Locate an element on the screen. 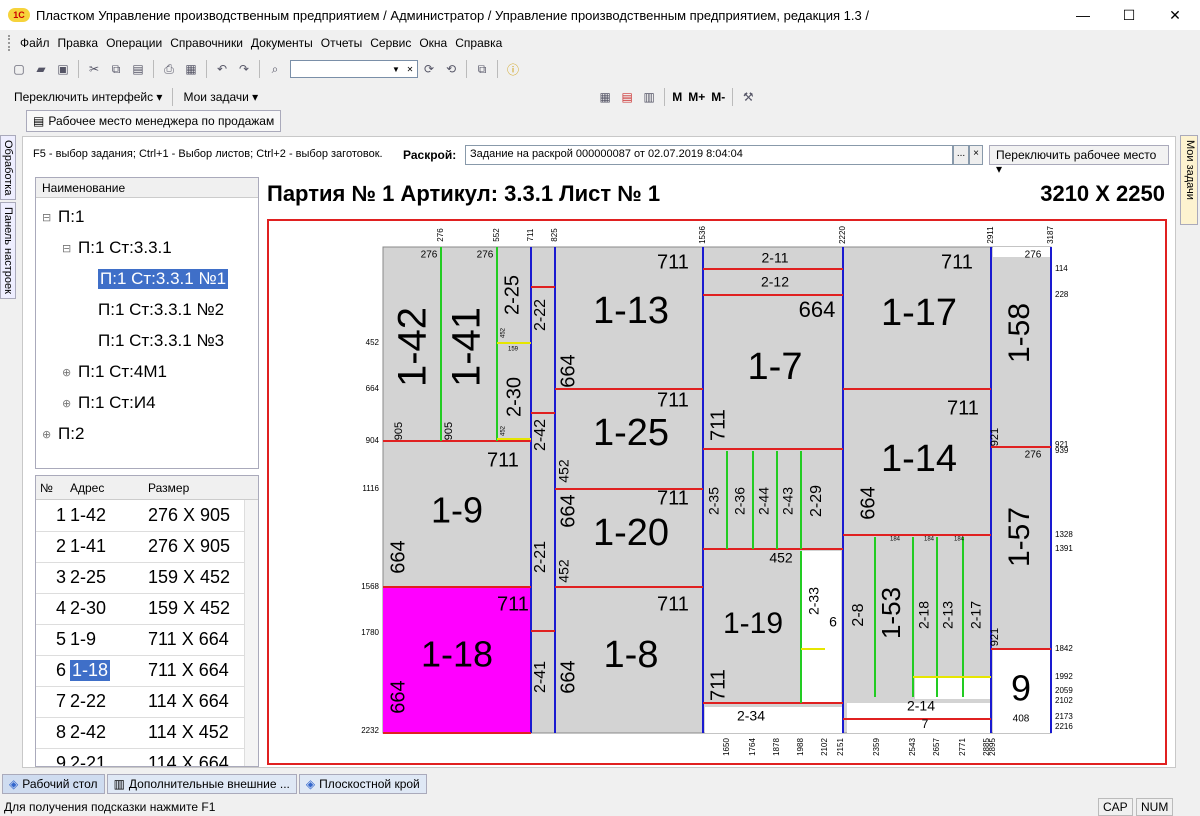 This screenshot has width=1200, height=816. my-tasks-button: Мои задачи ▾ is located at coordinates (220, 97).